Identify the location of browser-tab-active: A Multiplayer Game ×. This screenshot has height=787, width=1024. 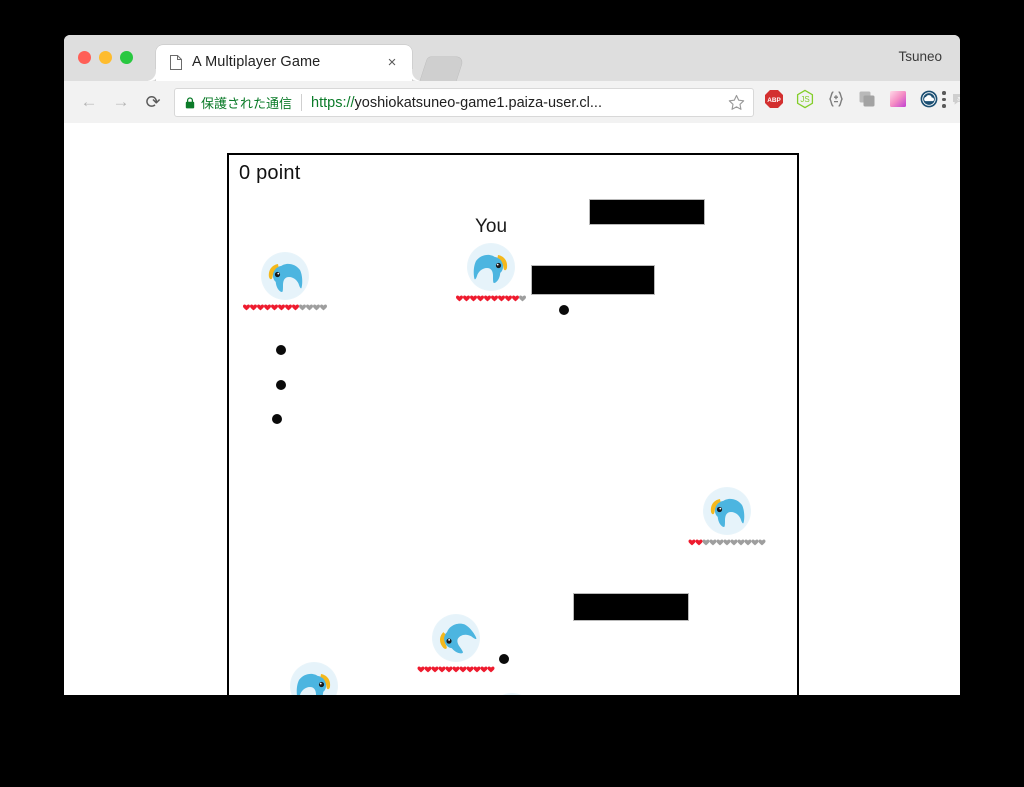
(284, 63).